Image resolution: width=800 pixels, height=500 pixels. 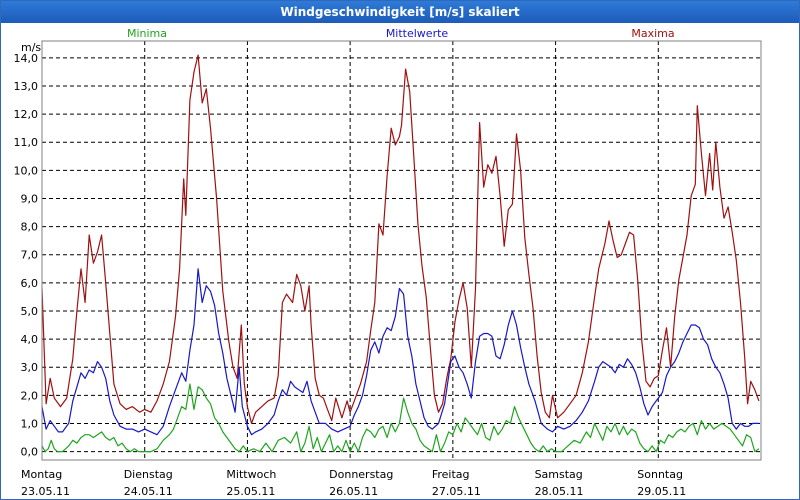 I want to click on x-tick-day: Donnerstag, so click(x=361, y=474).